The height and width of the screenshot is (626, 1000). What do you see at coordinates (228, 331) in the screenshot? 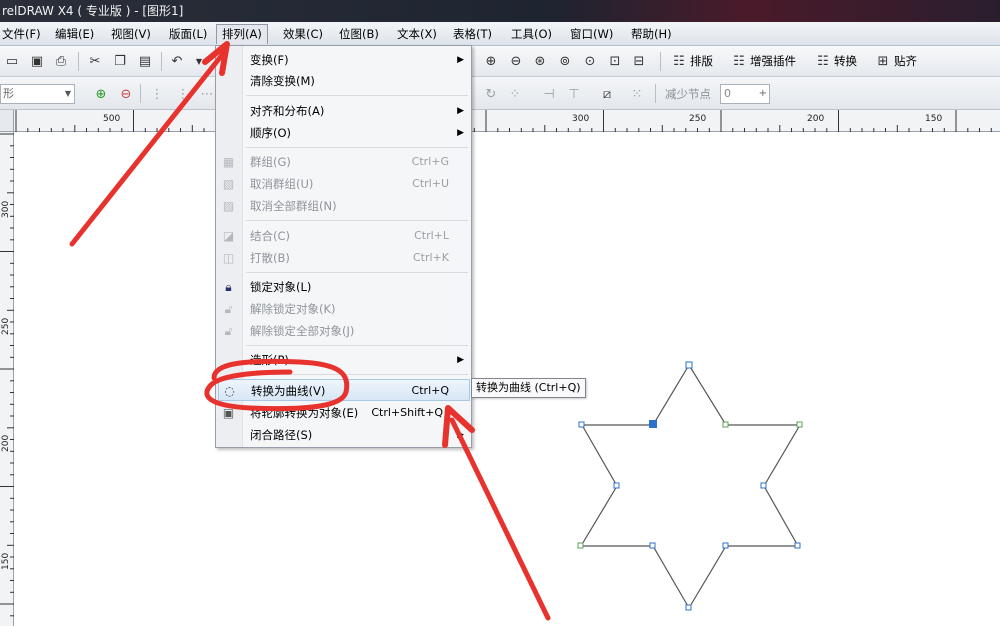
I see `unlock-all-icon: 🔓︎` at bounding box center [228, 331].